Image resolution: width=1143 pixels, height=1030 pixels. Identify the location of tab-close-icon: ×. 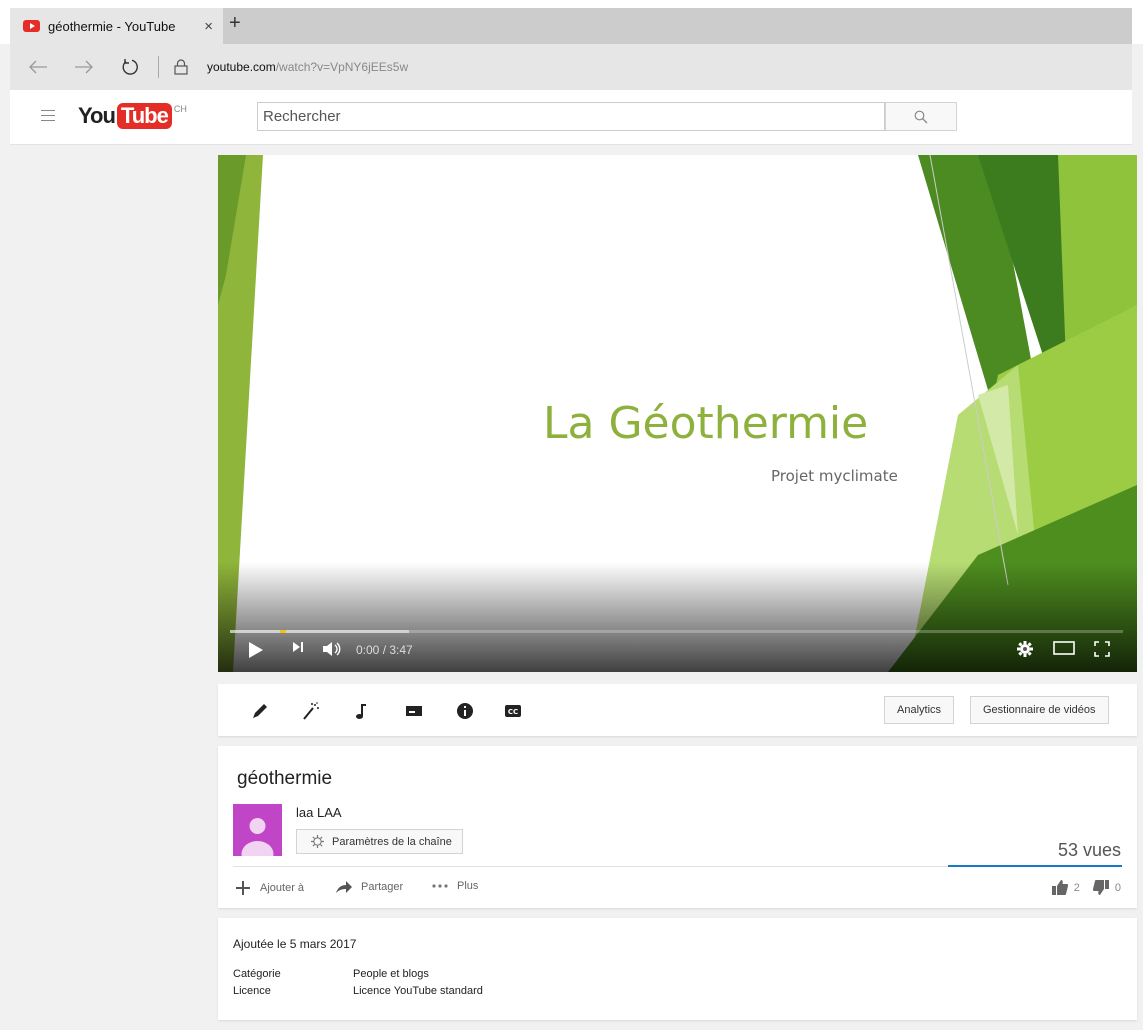
(208, 26).